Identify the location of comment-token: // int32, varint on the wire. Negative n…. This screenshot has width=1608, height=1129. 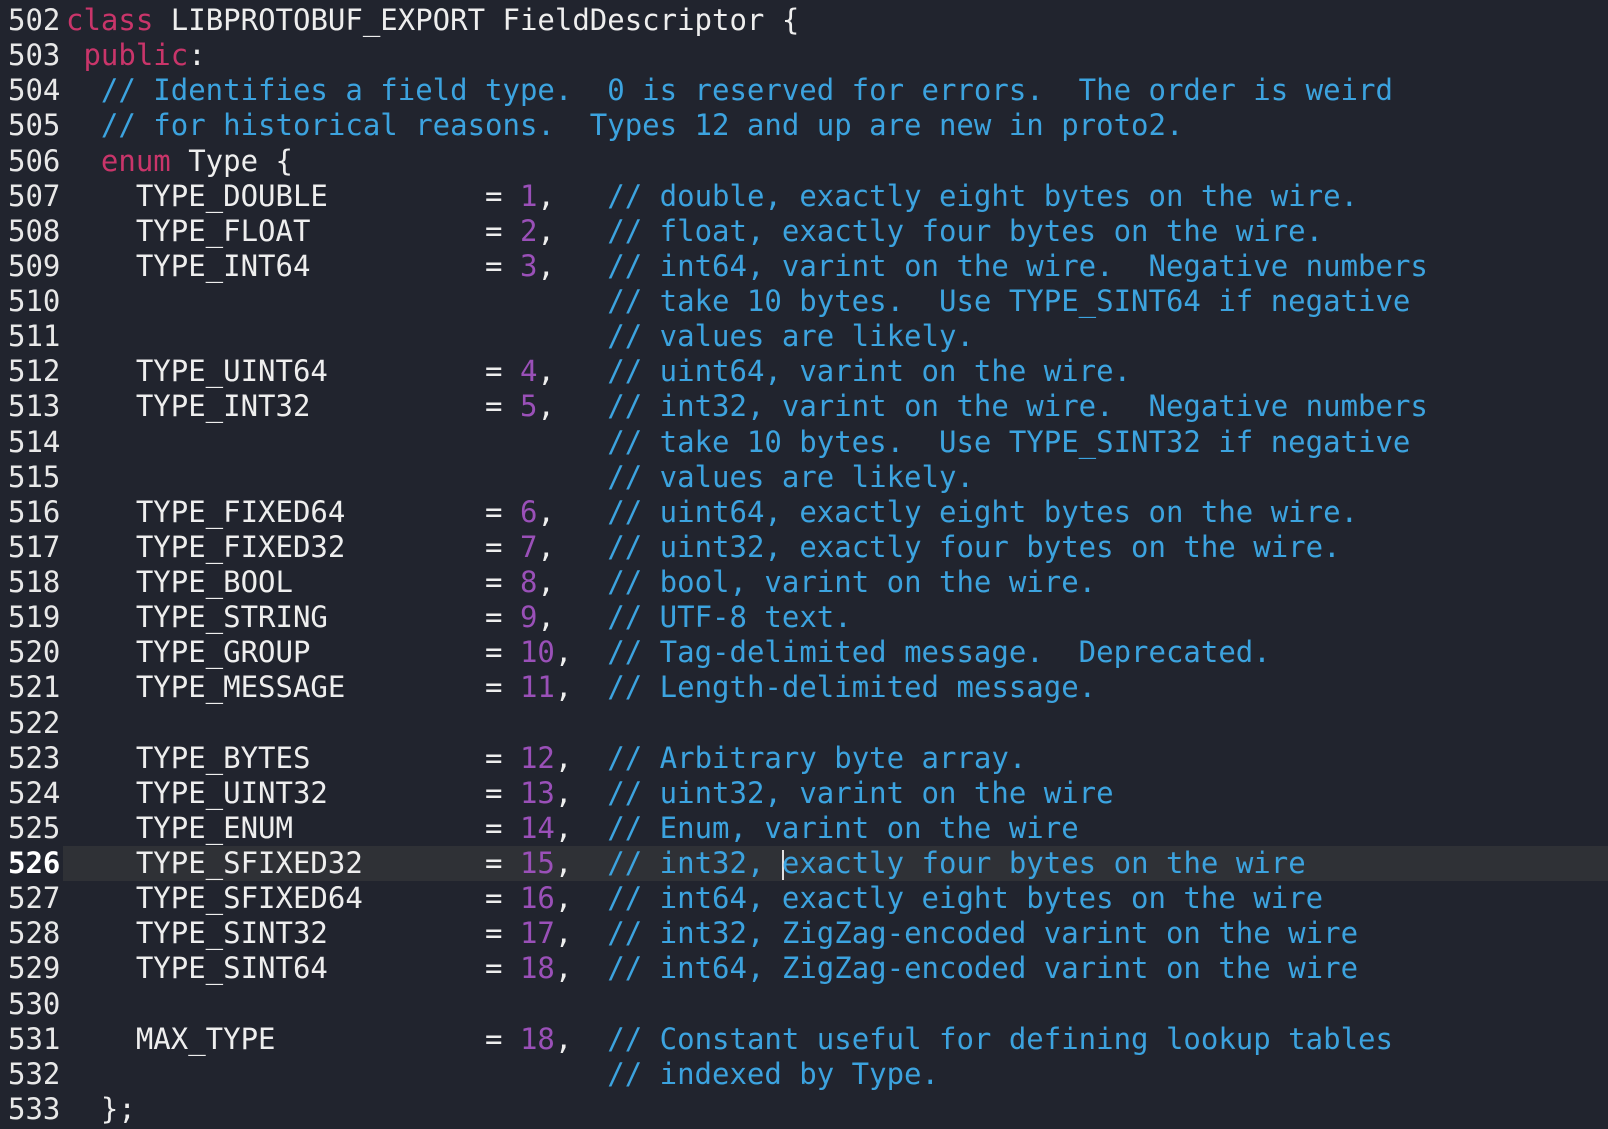
(1017, 406).